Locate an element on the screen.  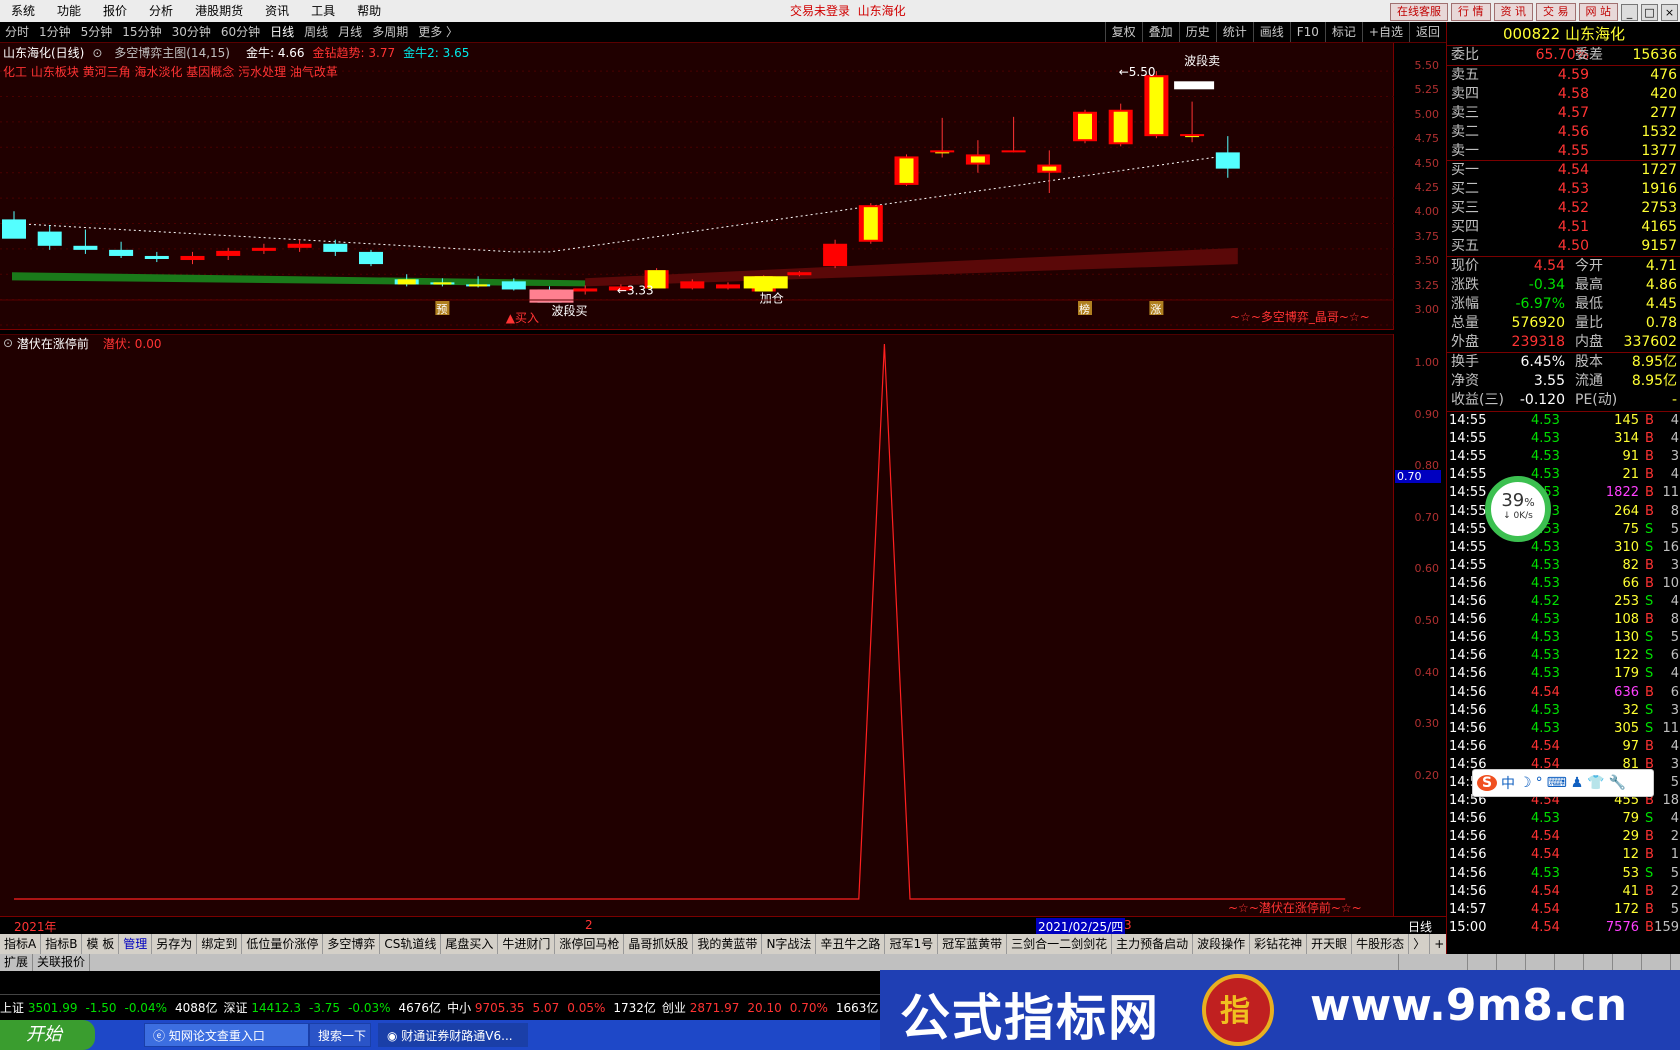
moon-icon: ☽ is located at coordinates (1525, 783).